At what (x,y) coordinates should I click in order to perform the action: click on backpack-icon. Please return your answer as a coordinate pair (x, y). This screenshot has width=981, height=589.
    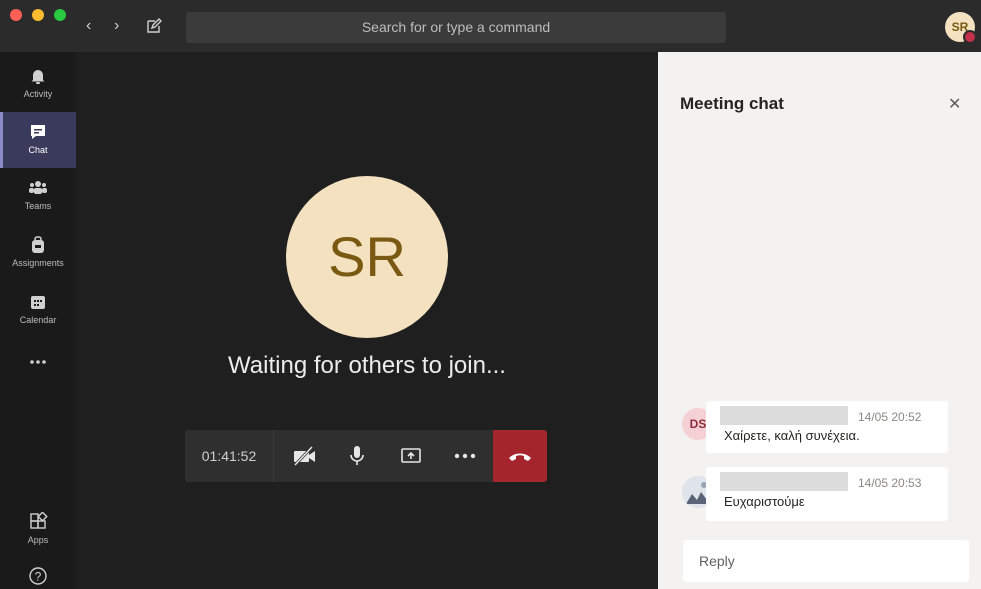
    Looking at the image, I should click on (38, 244).